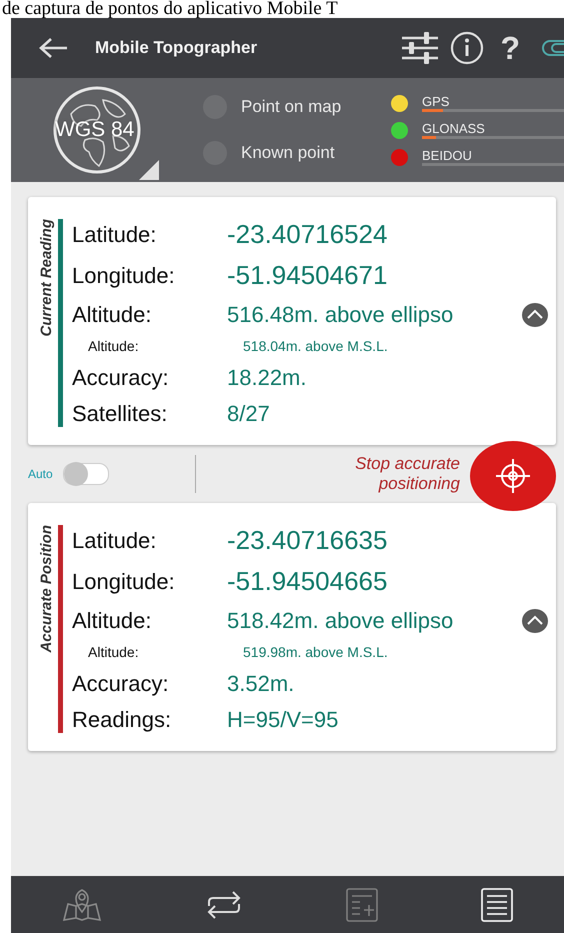 The image size is (564, 933). I want to click on sliders-icon, so click(420, 48).